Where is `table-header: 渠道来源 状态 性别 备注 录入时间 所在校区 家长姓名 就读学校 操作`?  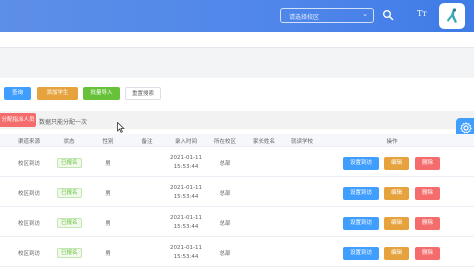
table-header: 渠道来源 状态 性别 备注 录入时间 所在校区 家长姓名 就读学校 操作 is located at coordinates (237, 140).